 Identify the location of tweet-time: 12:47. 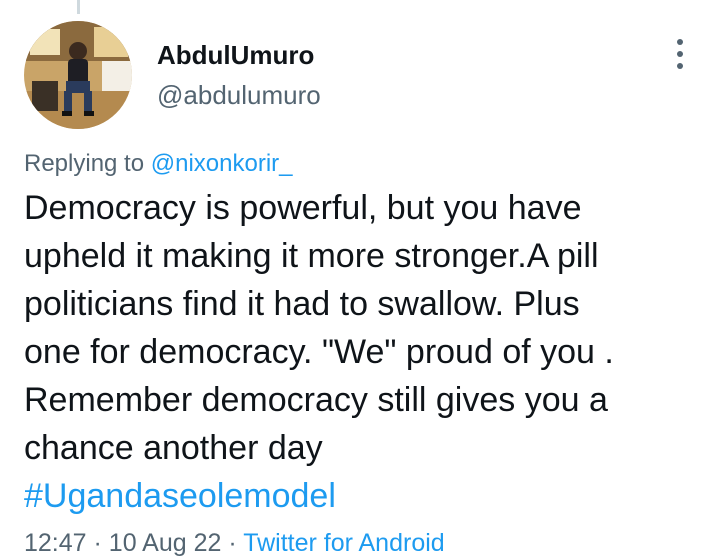
(55, 543).